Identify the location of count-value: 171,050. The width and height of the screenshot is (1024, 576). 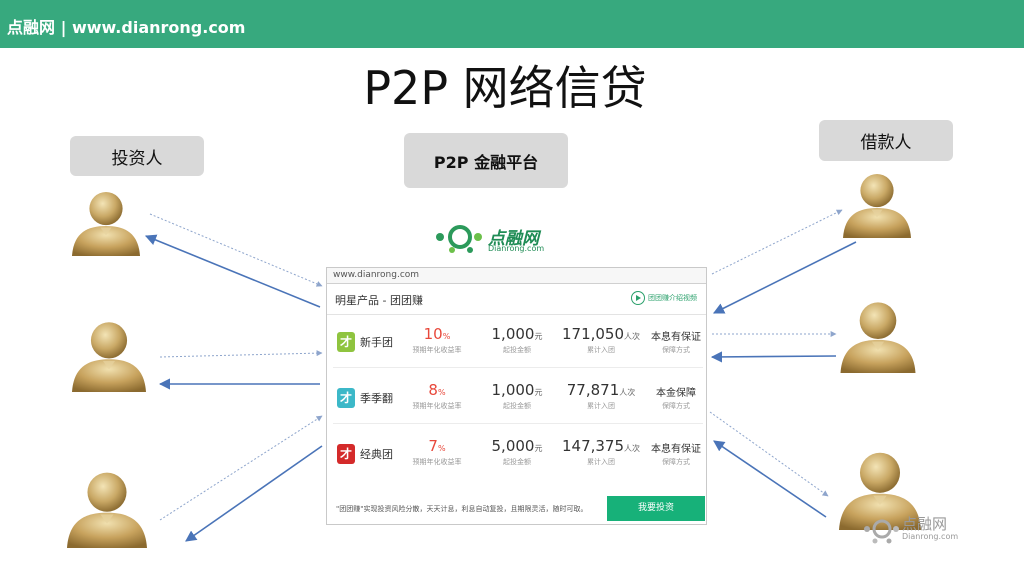
(593, 334).